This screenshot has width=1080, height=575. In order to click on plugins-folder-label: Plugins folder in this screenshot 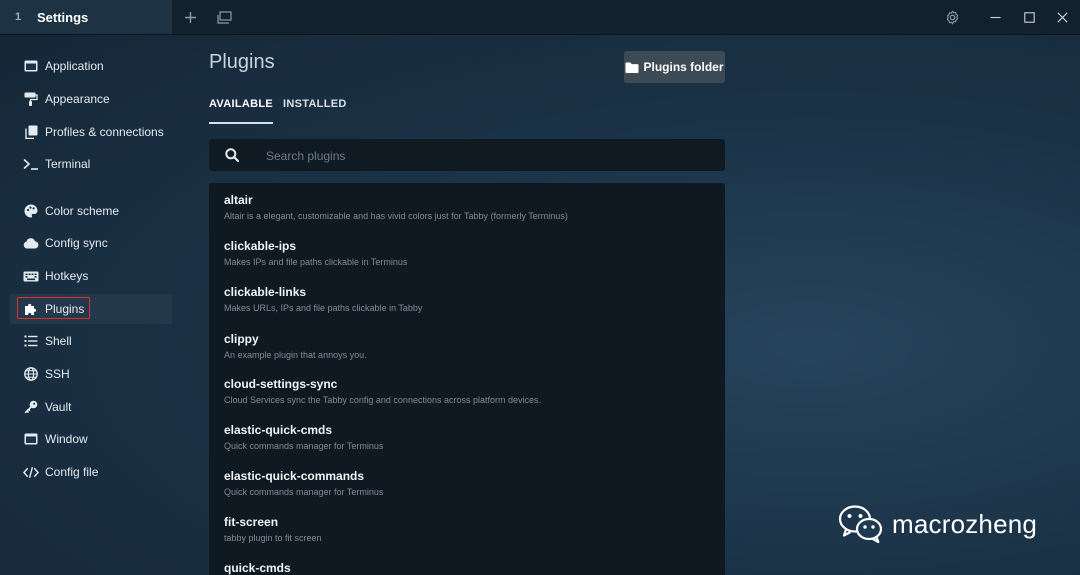, I will do `click(683, 67)`.